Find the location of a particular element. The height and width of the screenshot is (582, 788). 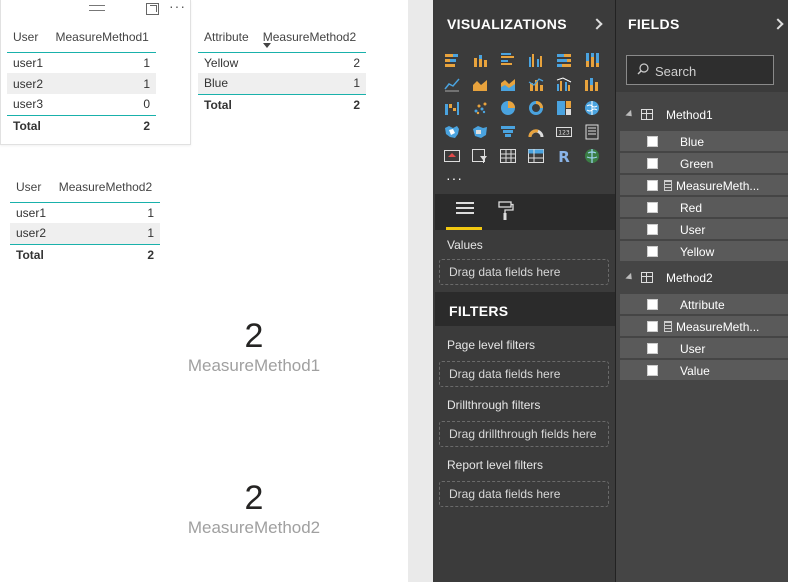

tab-fields is located at coordinates (464, 212).